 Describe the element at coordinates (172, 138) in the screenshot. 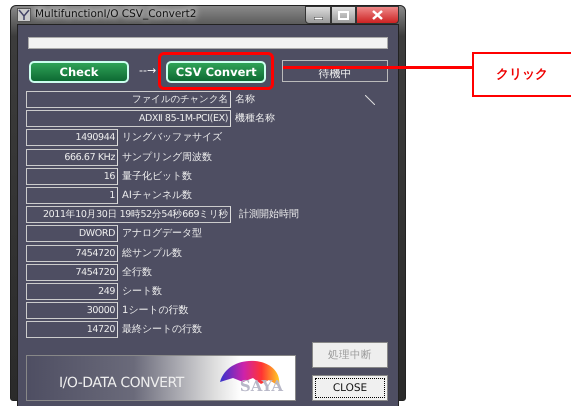

I see `field-label: リングバッファサイズ` at that location.